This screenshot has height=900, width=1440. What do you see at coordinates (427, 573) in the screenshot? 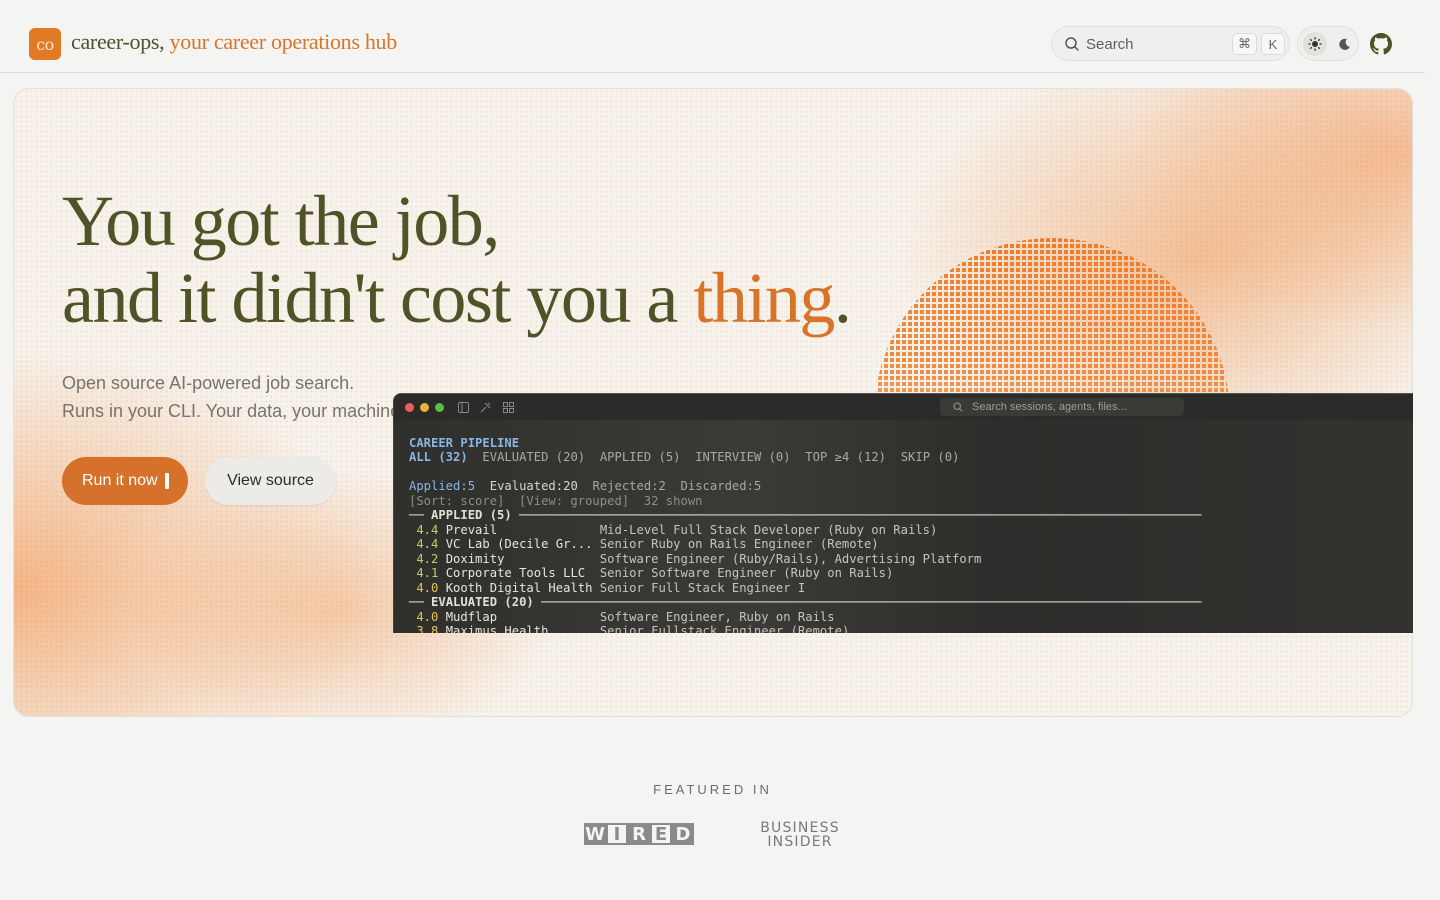
I see `row-score: 4.1` at bounding box center [427, 573].